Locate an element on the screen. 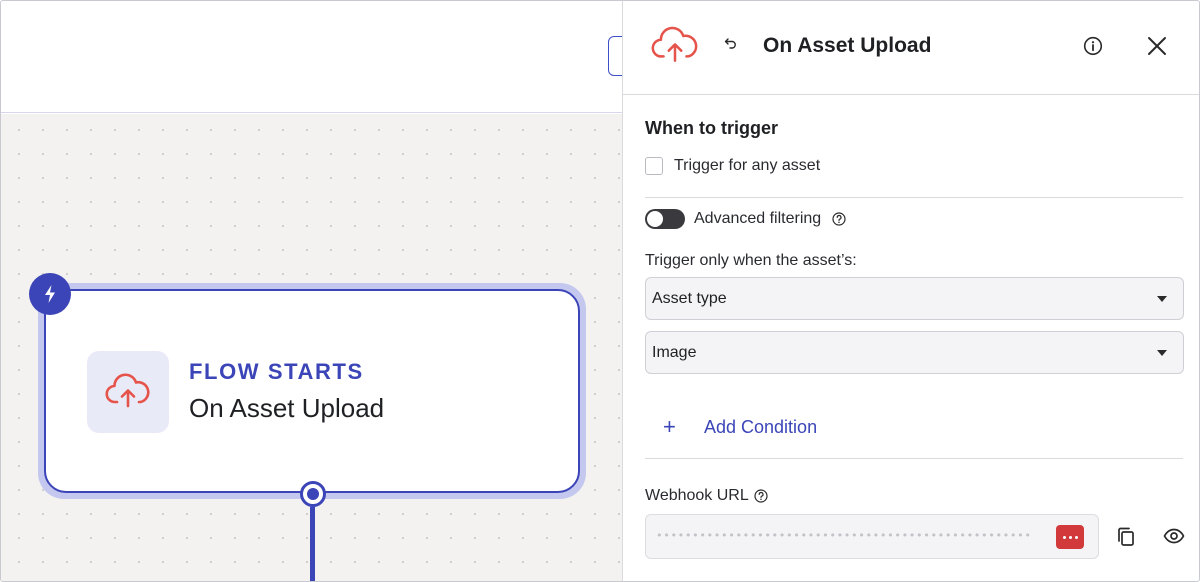 The height and width of the screenshot is (582, 1200). connector-line is located at coordinates (312, 544).